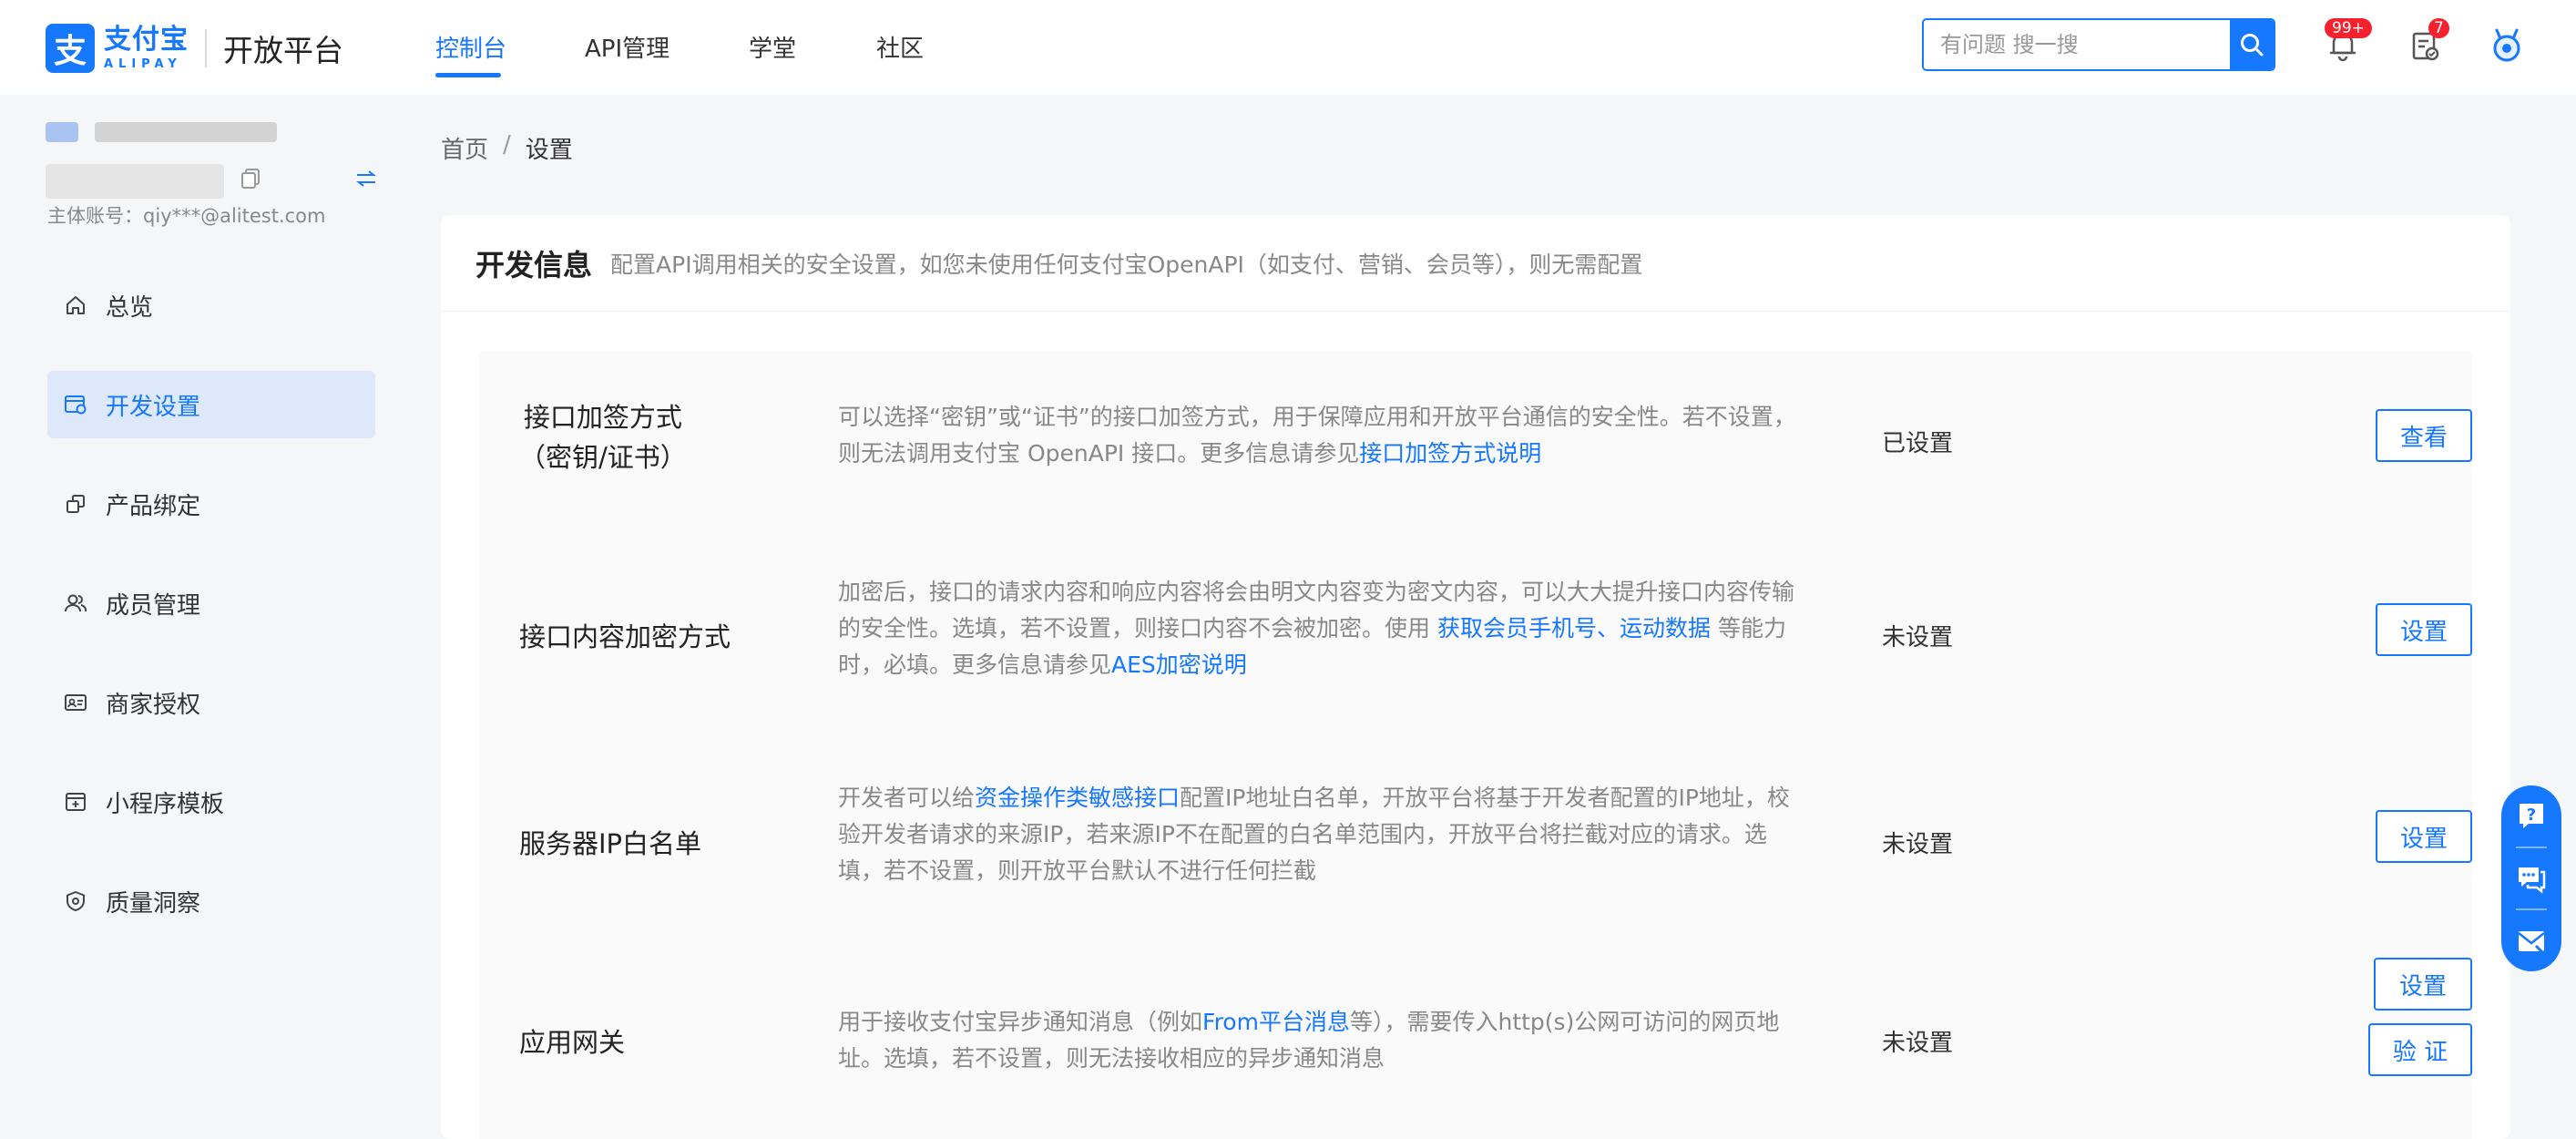  What do you see at coordinates (75, 702) in the screenshot?
I see `merchant-auth-icon` at bounding box center [75, 702].